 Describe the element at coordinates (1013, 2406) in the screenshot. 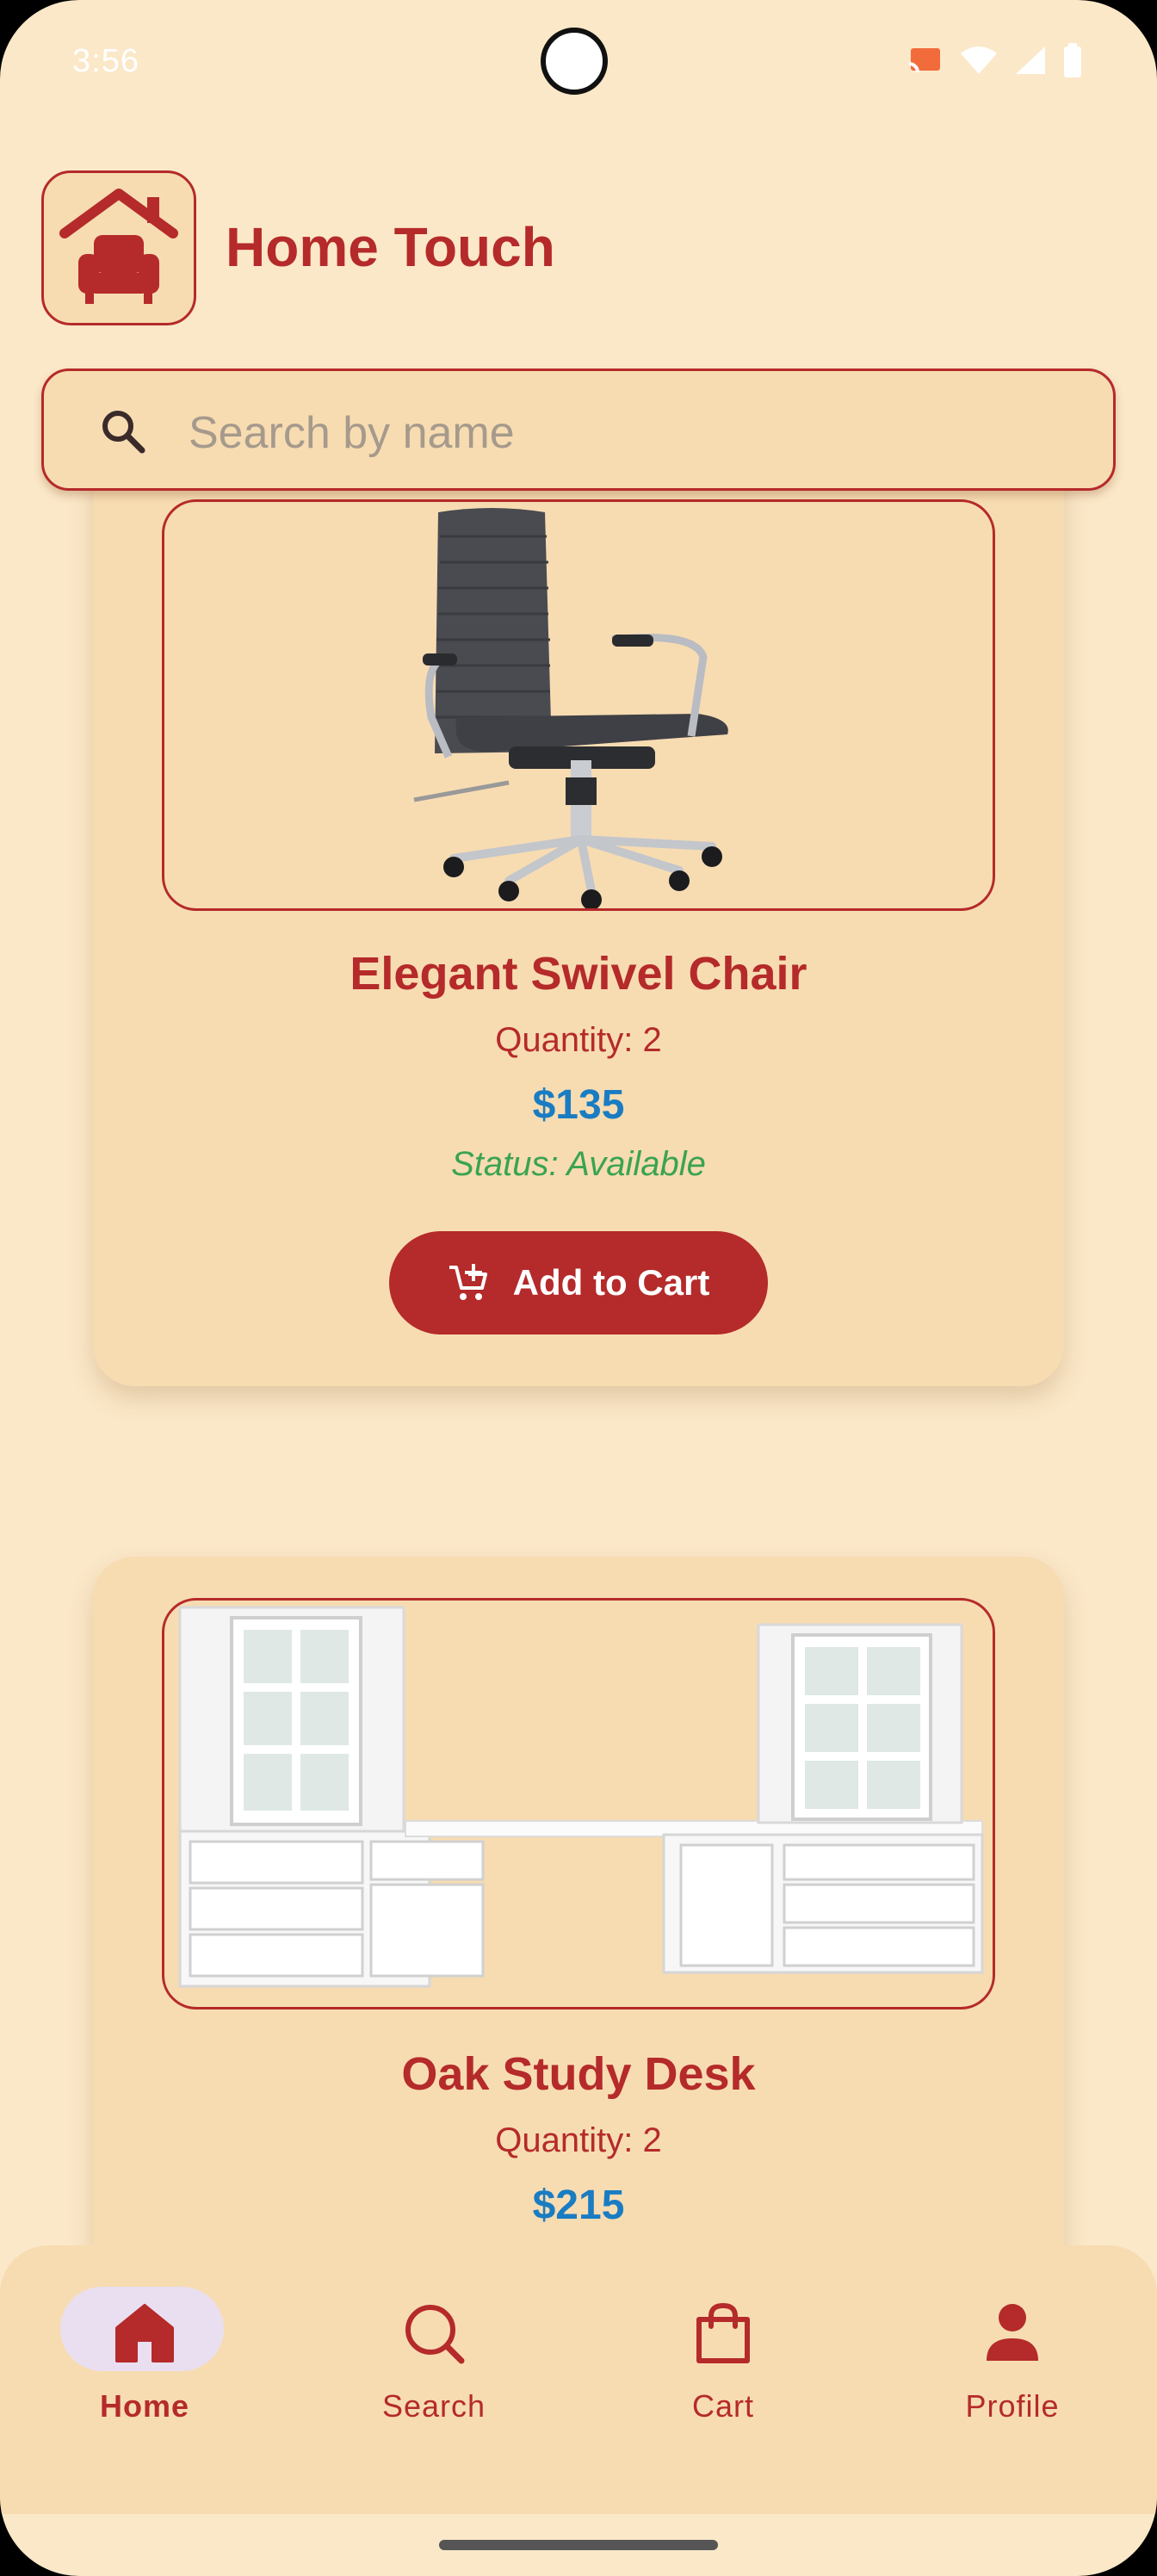

I see `nav-label-profile: Profile` at that location.